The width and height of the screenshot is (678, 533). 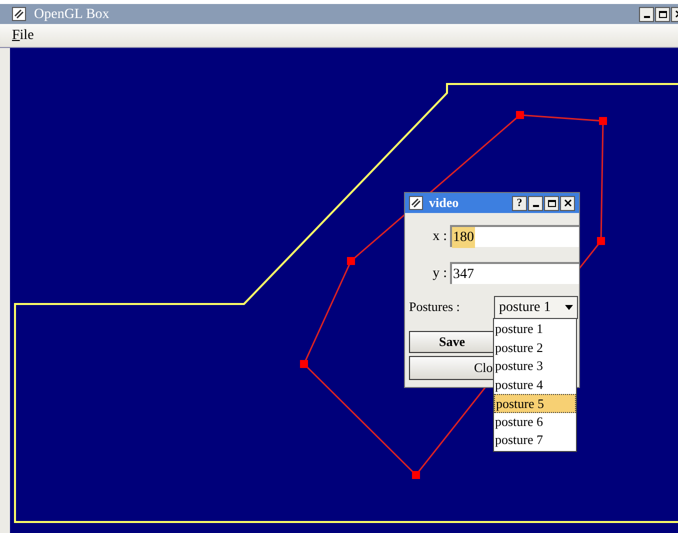 What do you see at coordinates (463, 275) in the screenshot?
I see `field-value: 347` at bounding box center [463, 275].